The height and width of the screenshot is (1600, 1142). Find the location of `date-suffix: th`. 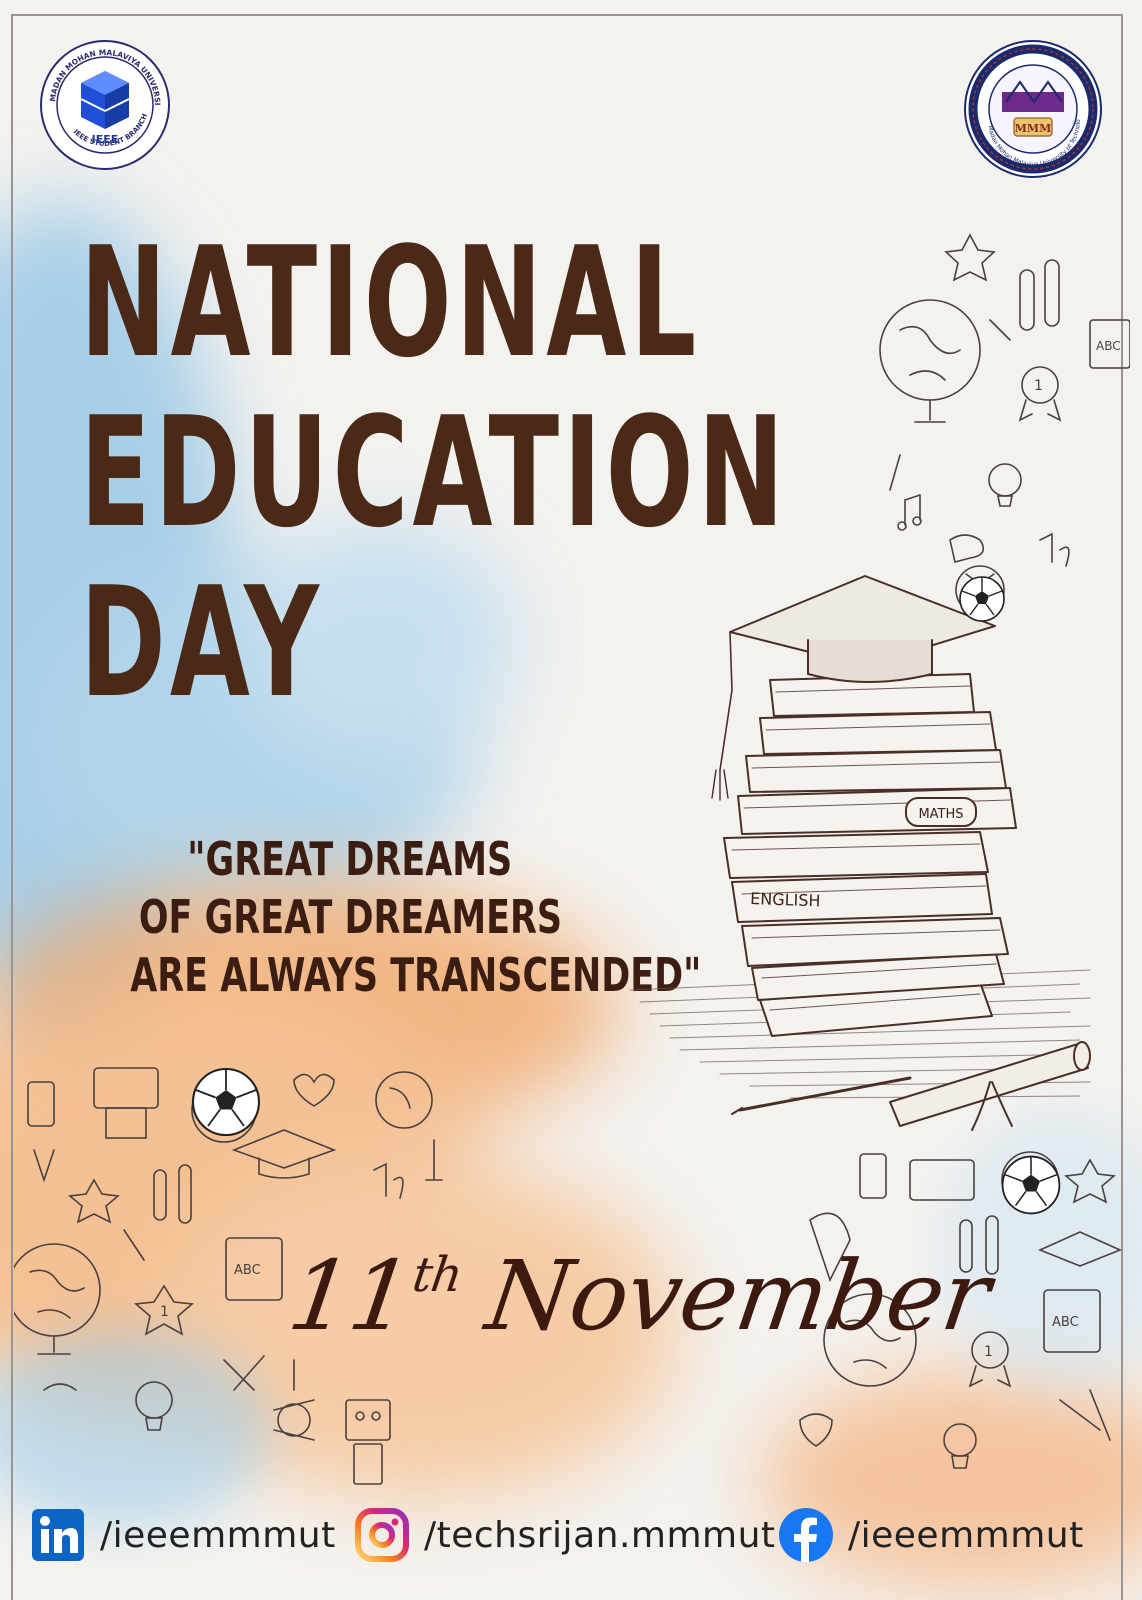

date-suffix: th is located at coordinates (437, 1275).